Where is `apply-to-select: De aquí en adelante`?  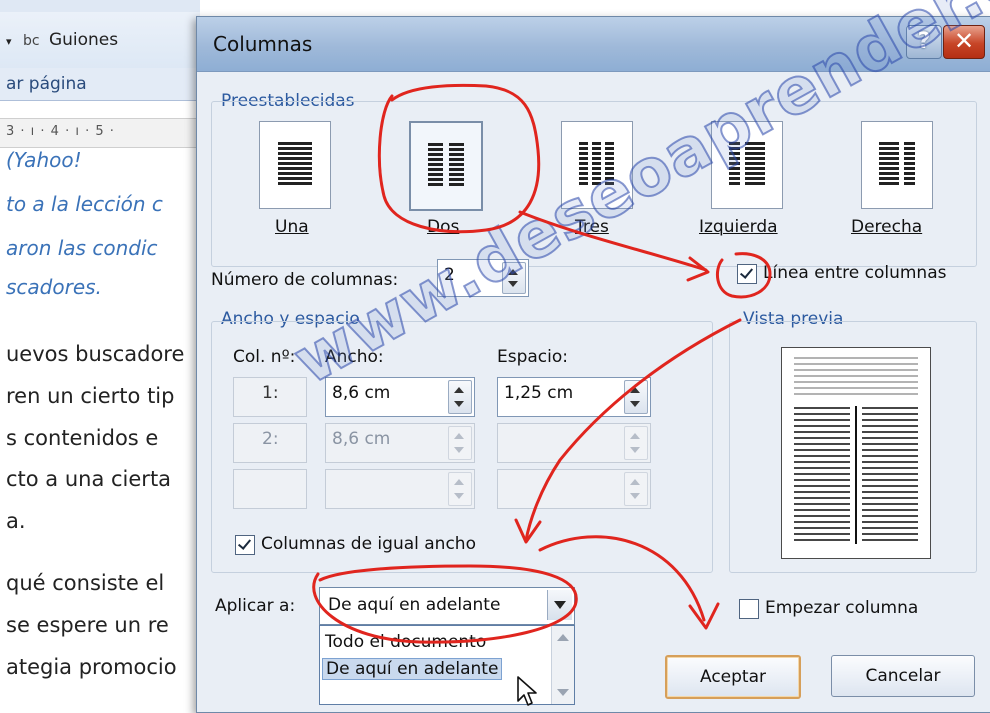 apply-to-select: De aquí en adelante is located at coordinates (447, 606).